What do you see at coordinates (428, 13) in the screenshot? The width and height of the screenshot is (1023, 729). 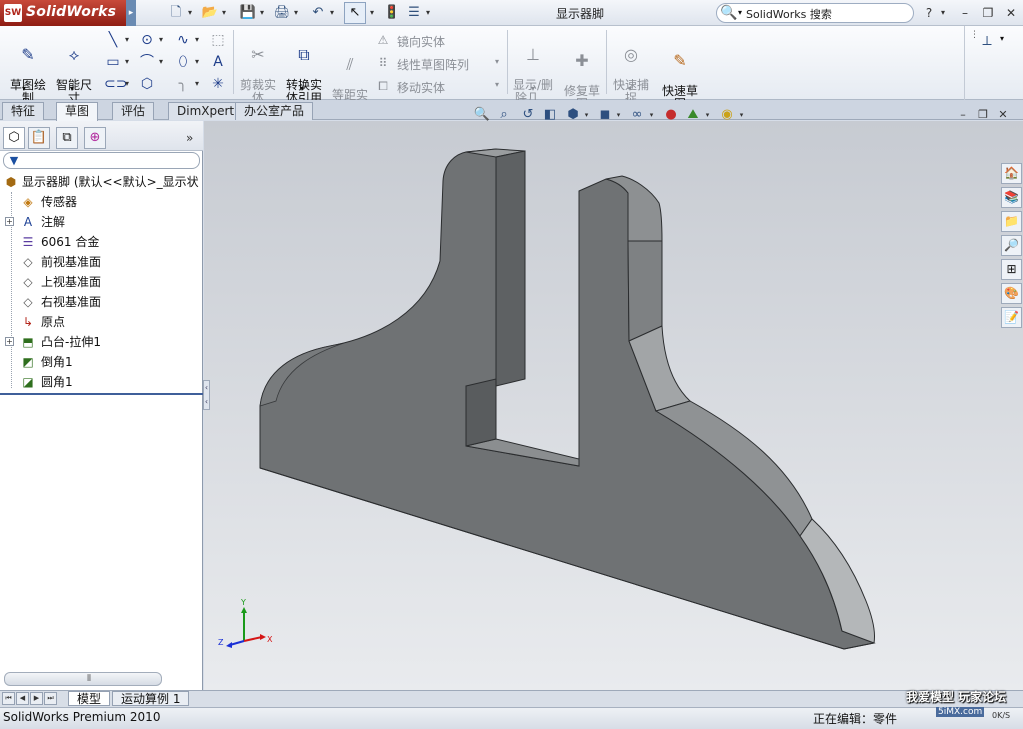 I see `options-dropdown-icon: ▾` at bounding box center [428, 13].